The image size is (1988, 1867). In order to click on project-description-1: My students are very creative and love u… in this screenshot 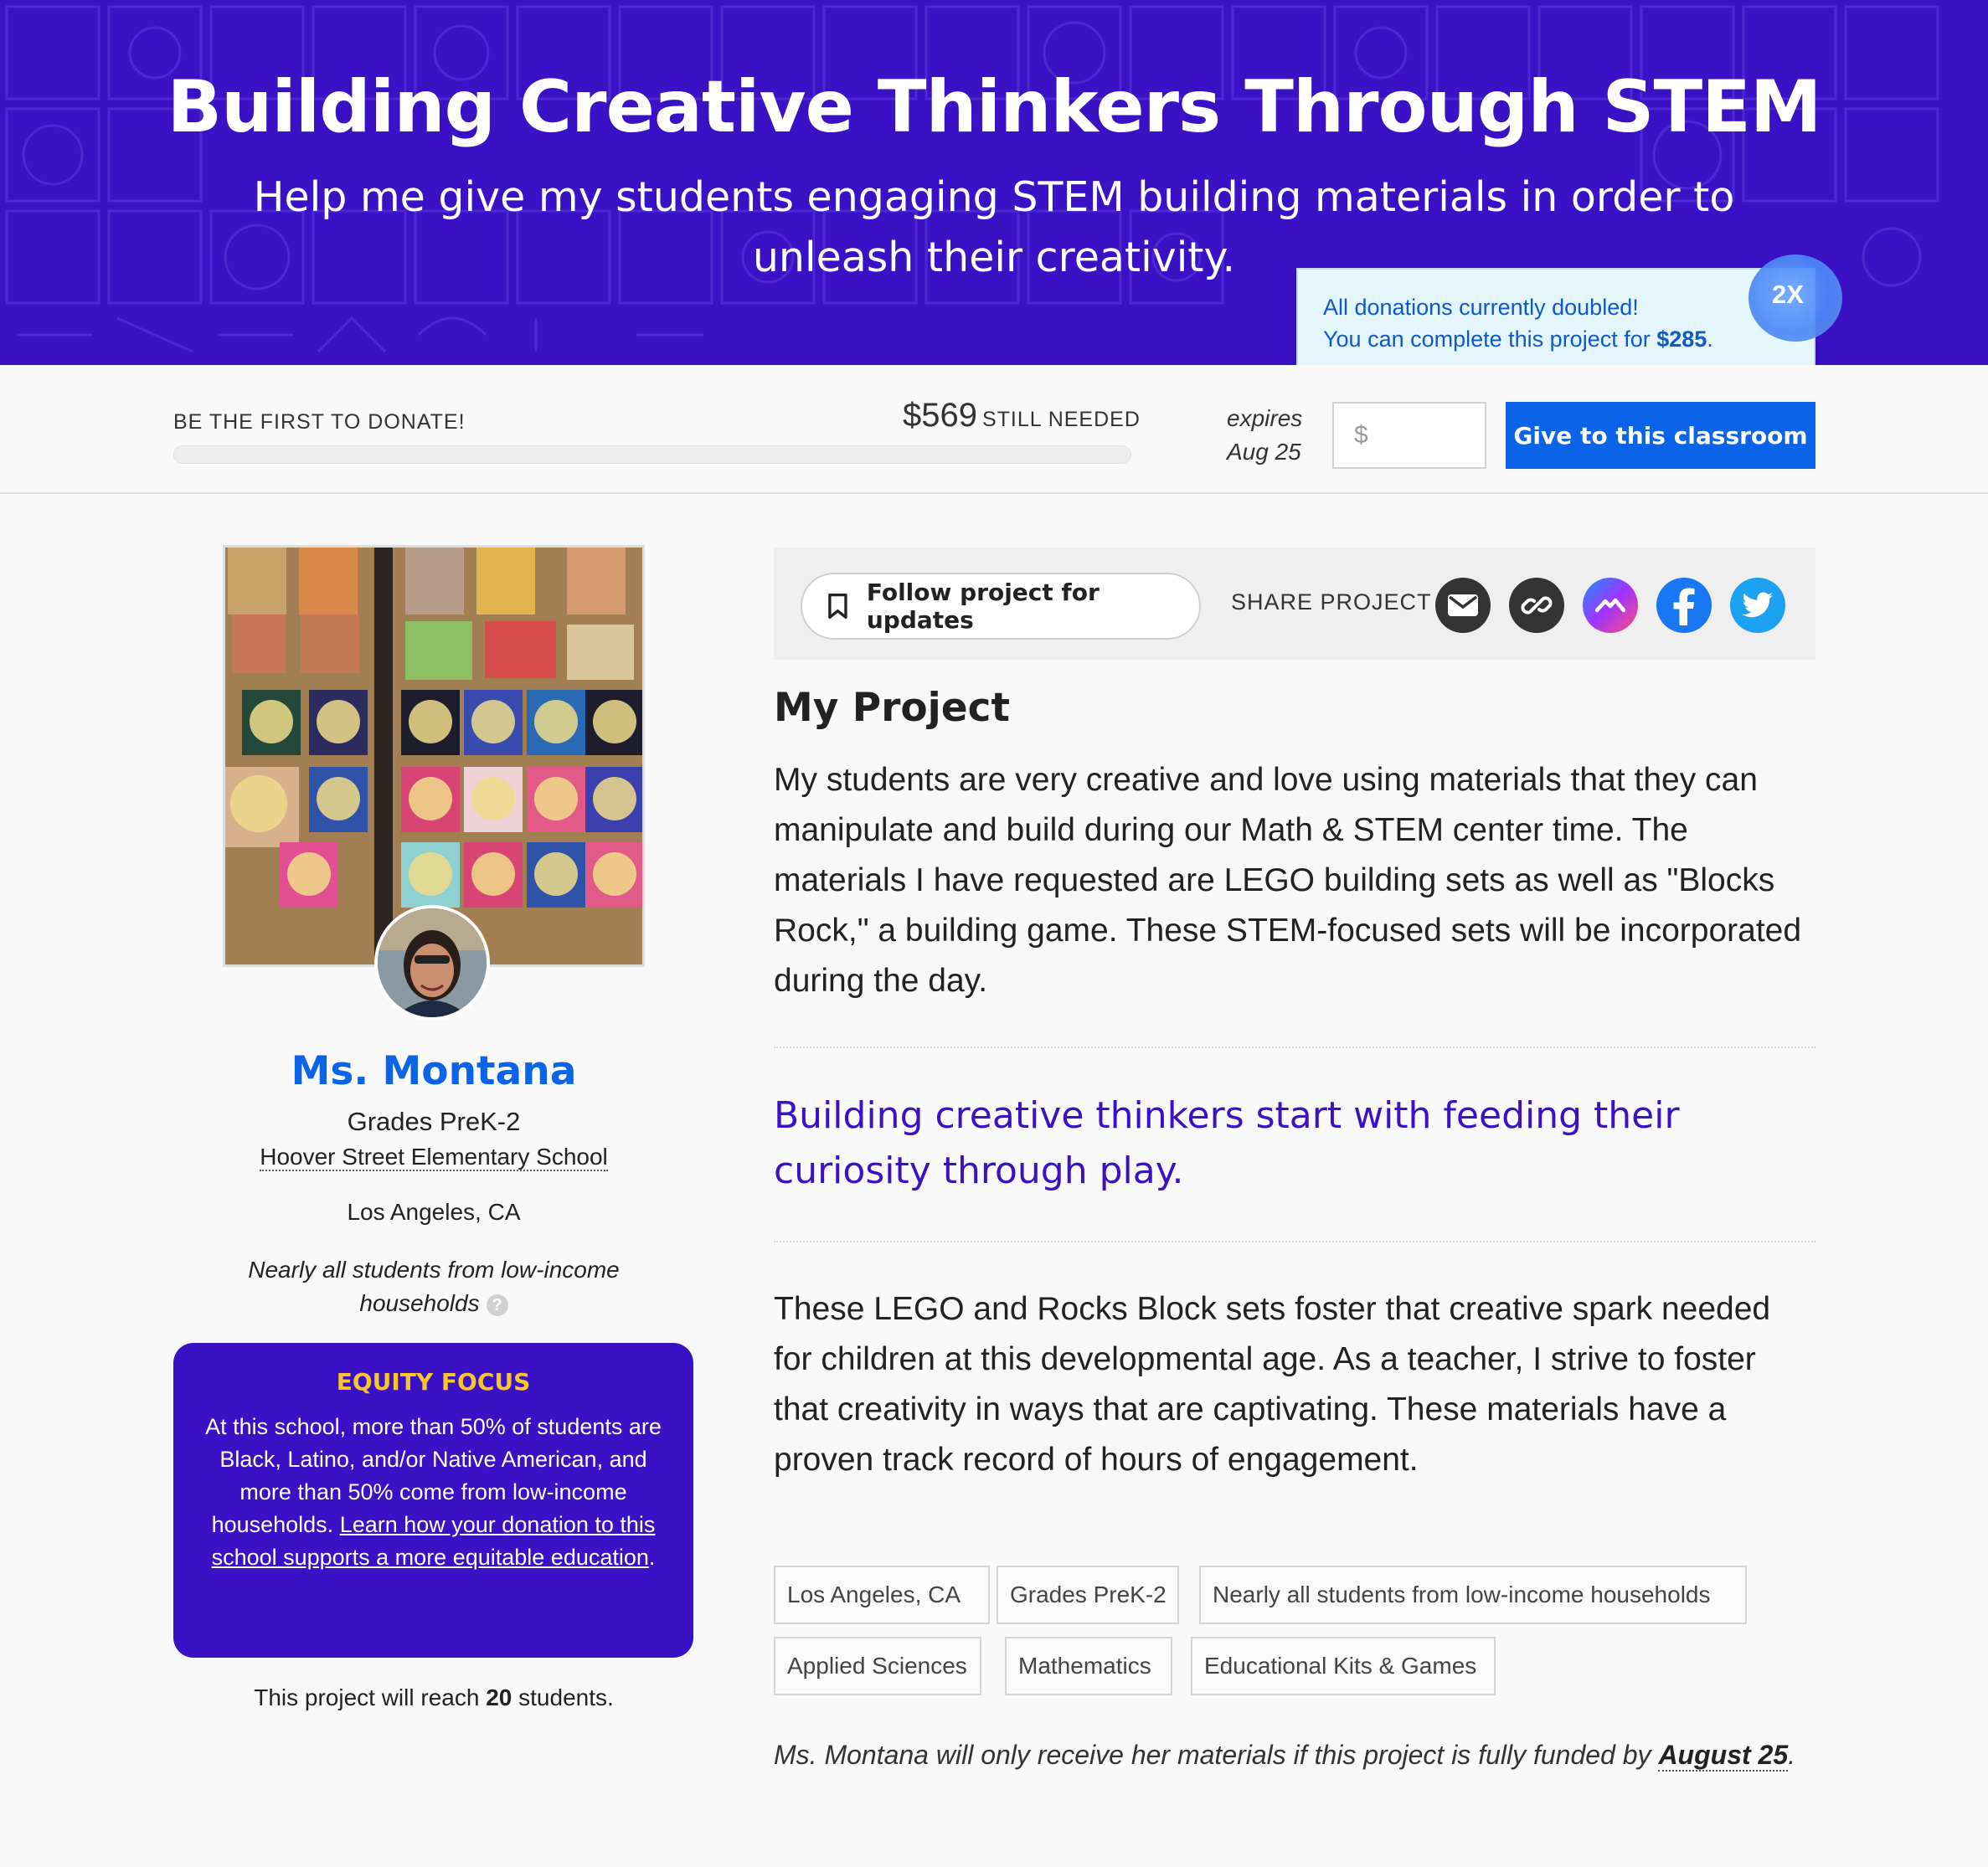, I will do `click(1288, 880)`.